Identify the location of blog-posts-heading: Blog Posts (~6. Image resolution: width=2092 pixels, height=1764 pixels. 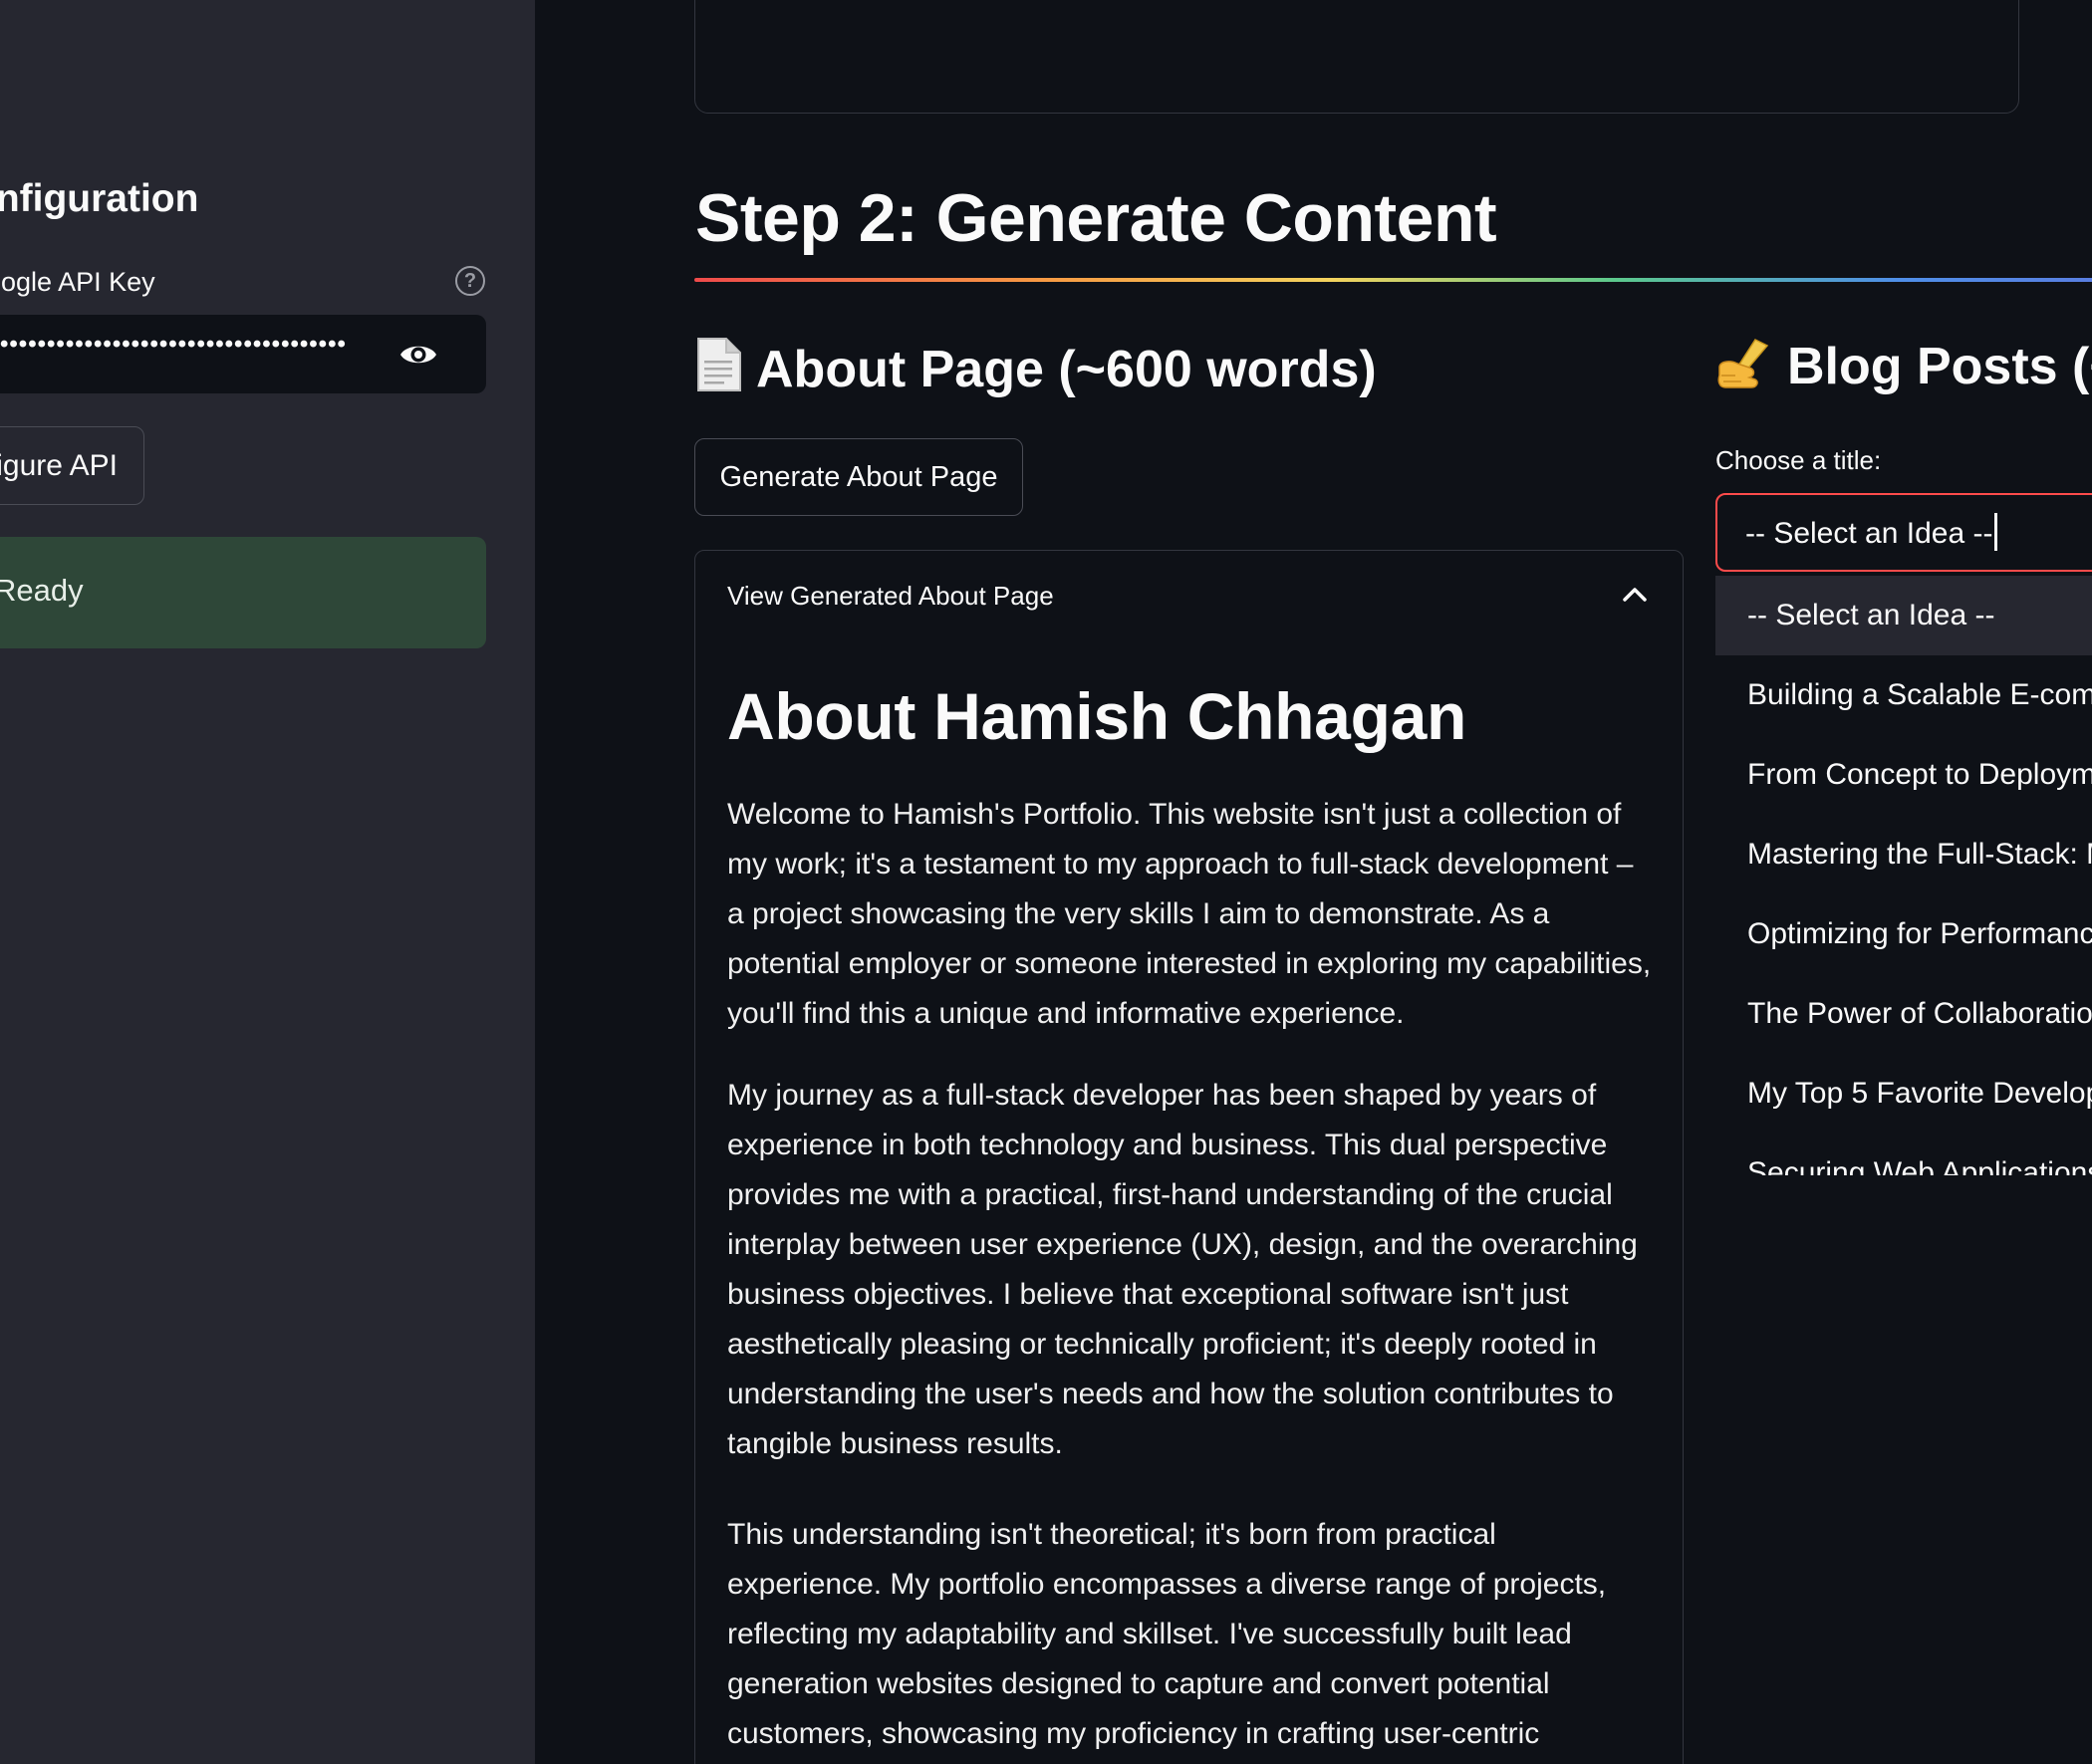
(1903, 366).